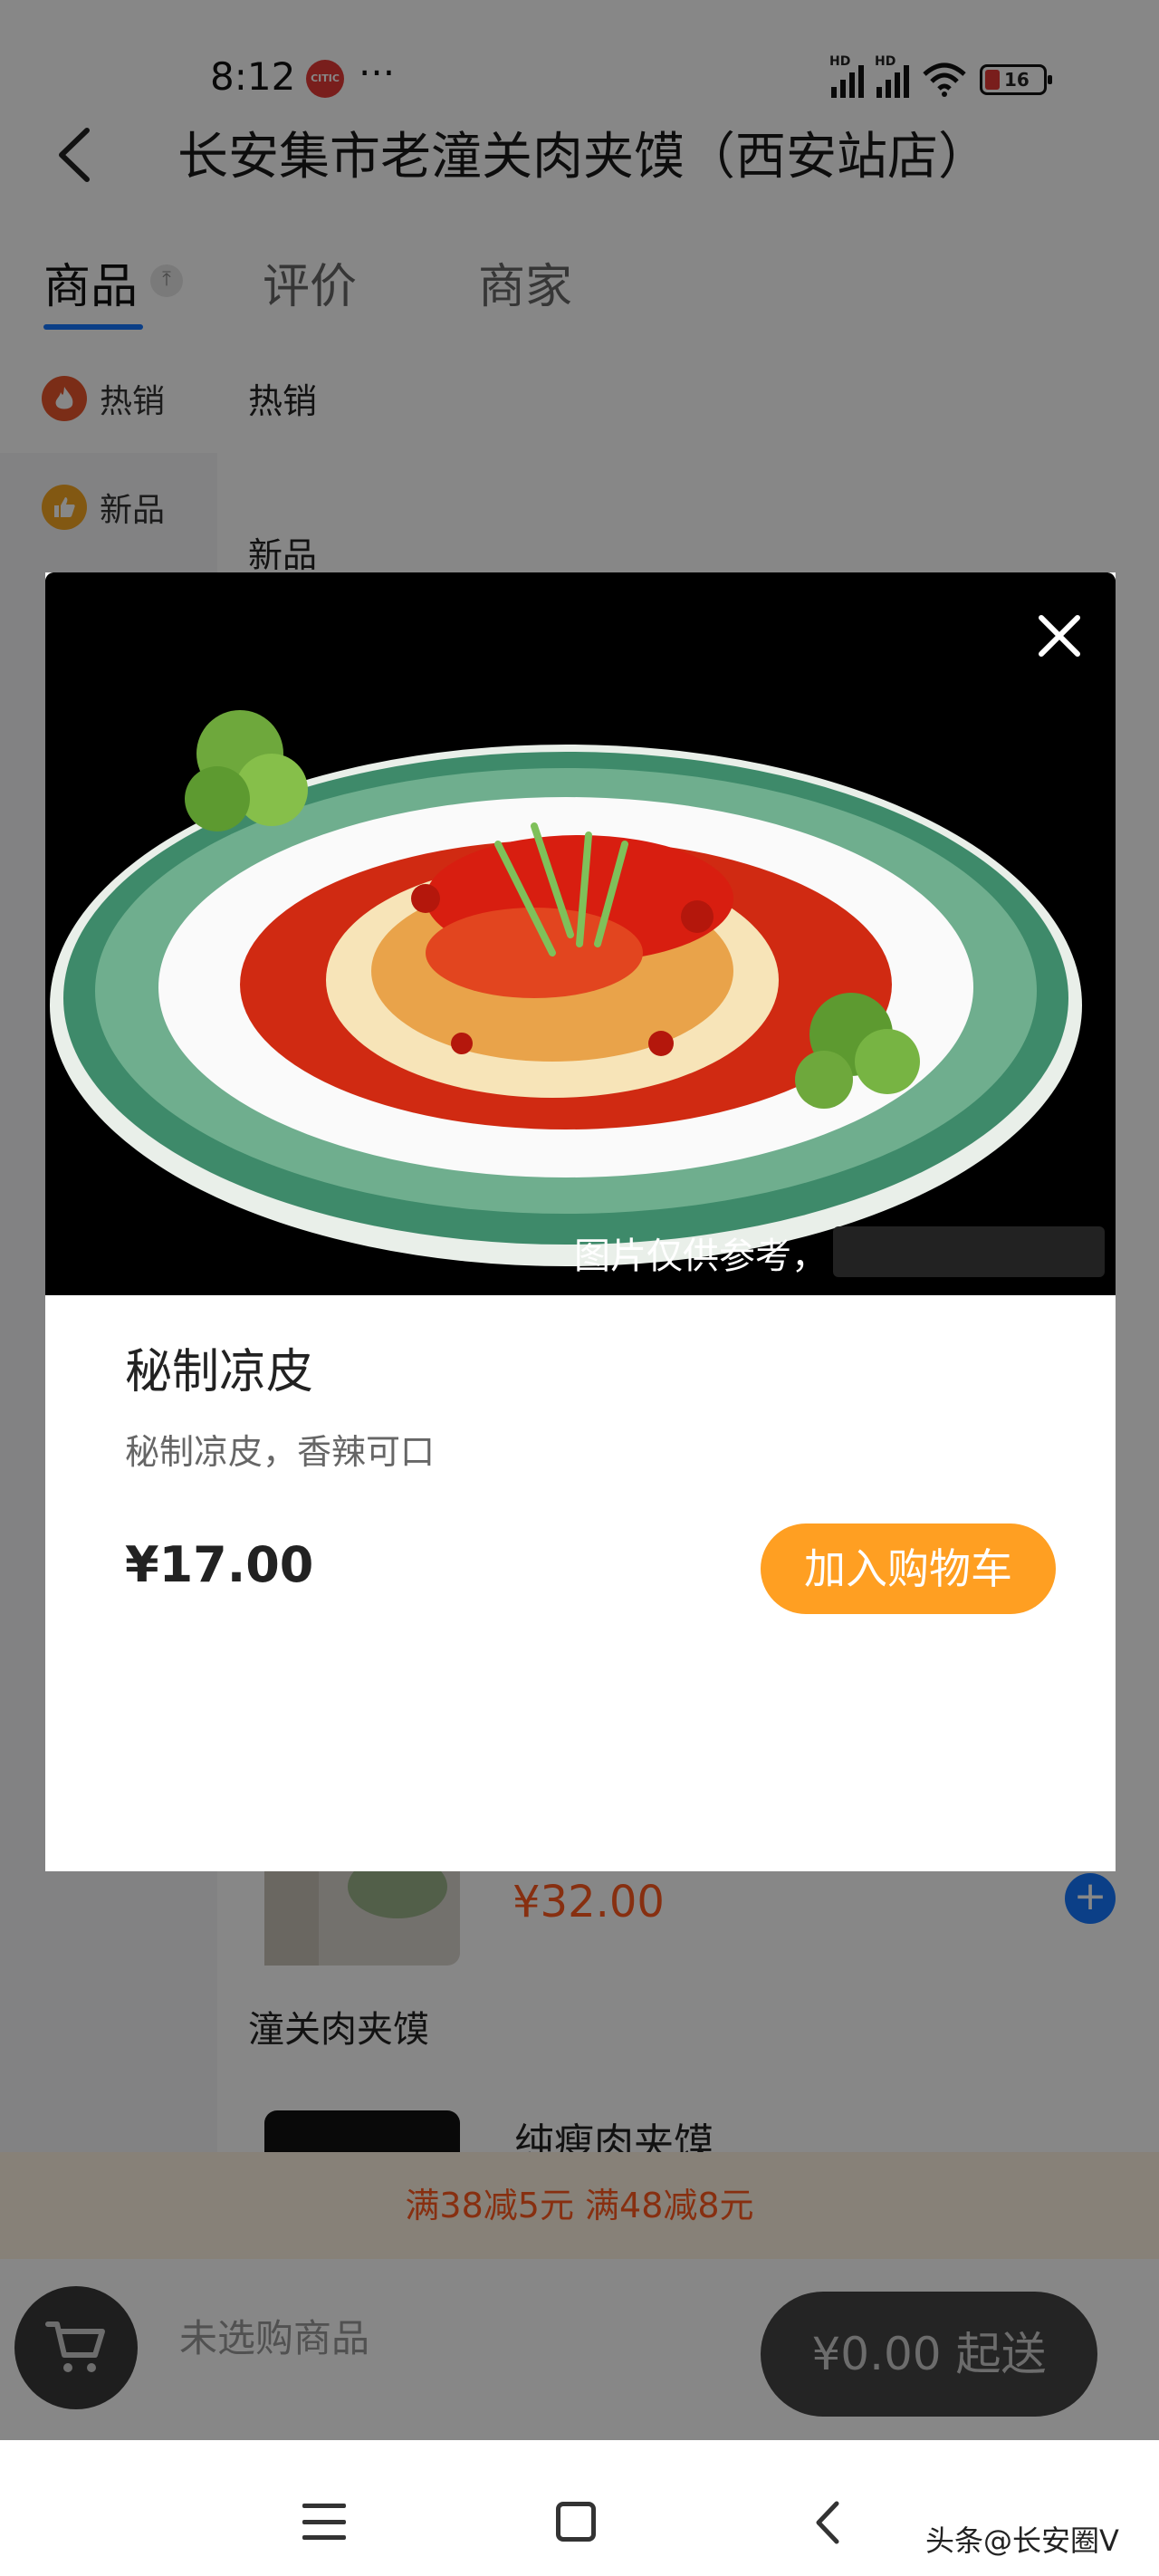  Describe the element at coordinates (1022, 2540) in the screenshot. I see `watermark: 头条@长安圈V` at that location.